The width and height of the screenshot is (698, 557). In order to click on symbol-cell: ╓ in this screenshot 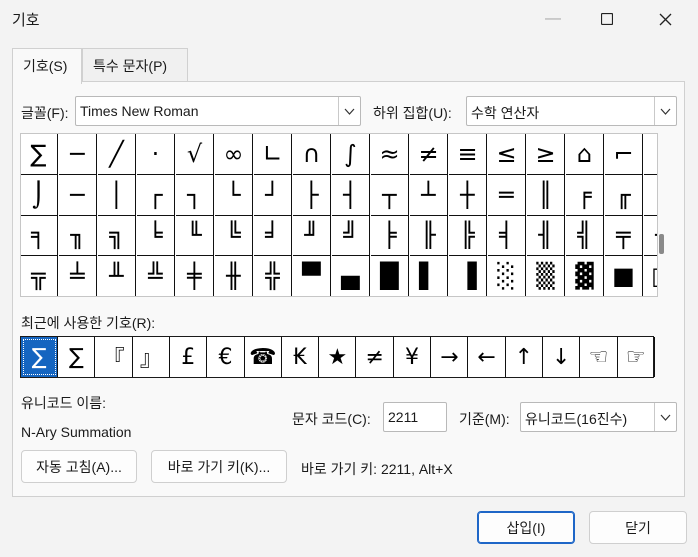, I will do `click(624, 195)`.